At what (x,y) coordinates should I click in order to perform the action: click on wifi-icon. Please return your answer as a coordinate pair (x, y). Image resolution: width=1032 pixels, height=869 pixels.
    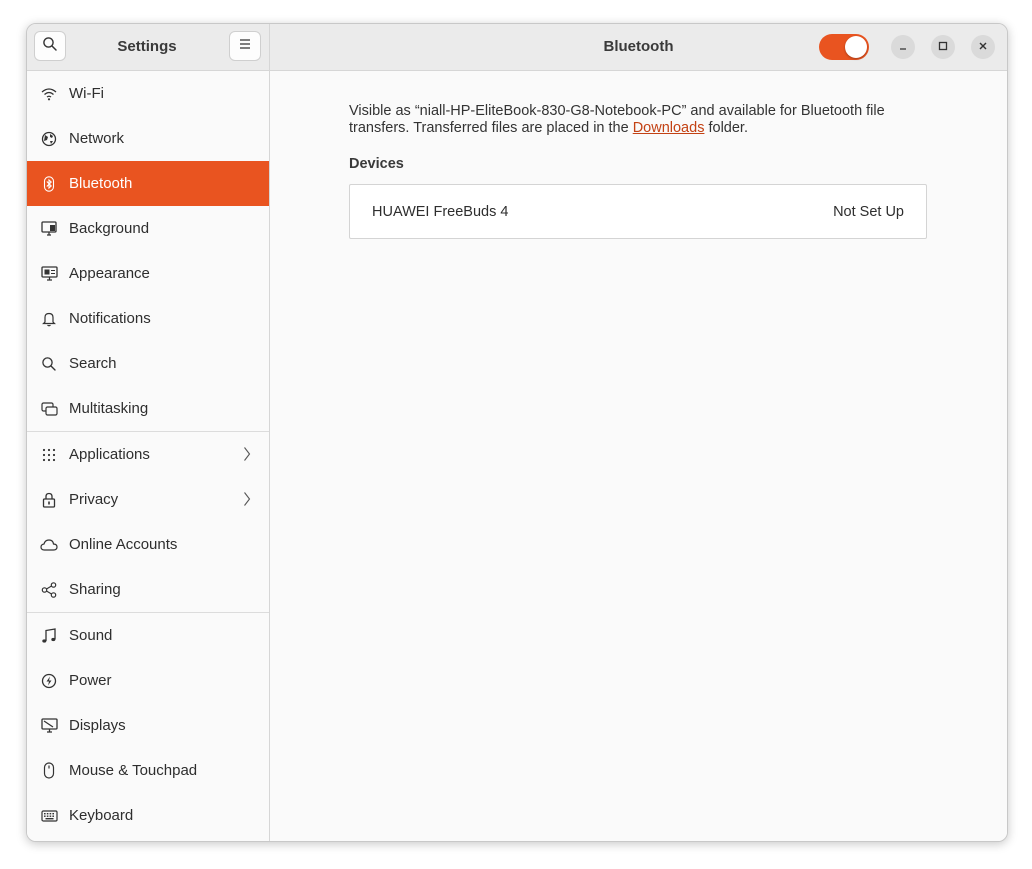
    Looking at the image, I should click on (49, 94).